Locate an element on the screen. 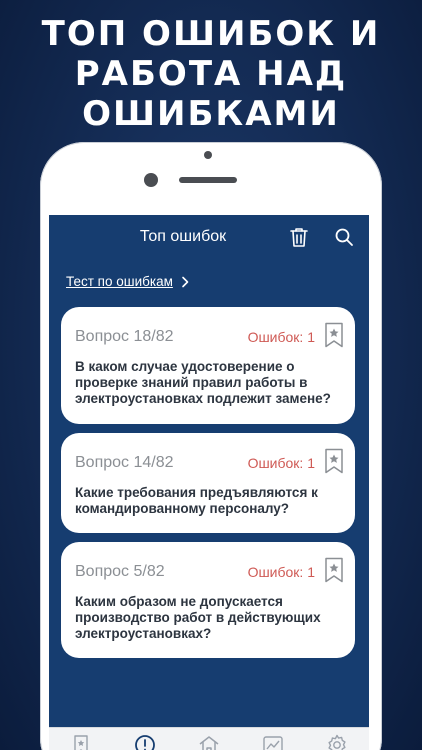  headline-line-1: ТОП ОШИБОК И is located at coordinates (211, 34).